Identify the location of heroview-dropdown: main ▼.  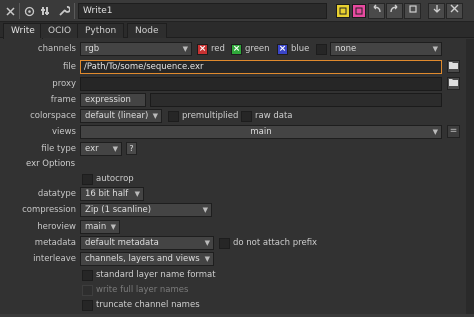
(100, 227).